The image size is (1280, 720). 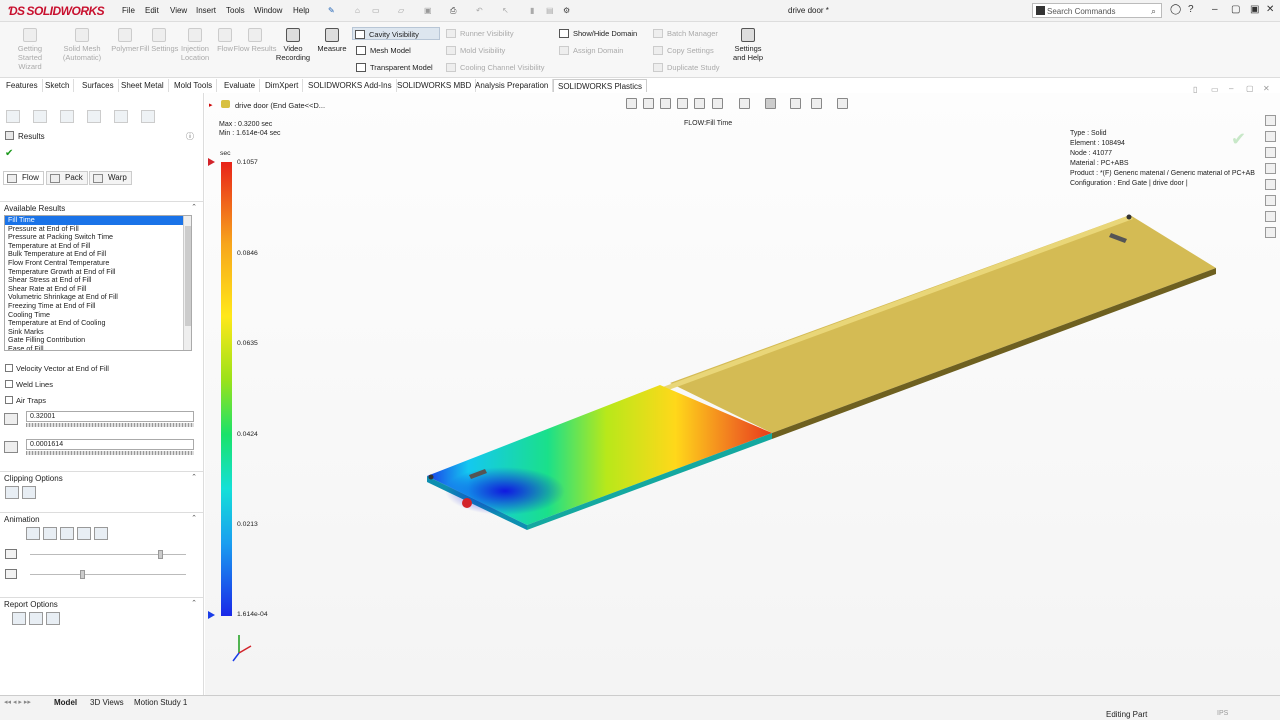 What do you see at coordinates (1270, 9) in the screenshot?
I see `close-icon: ✕` at bounding box center [1270, 9].